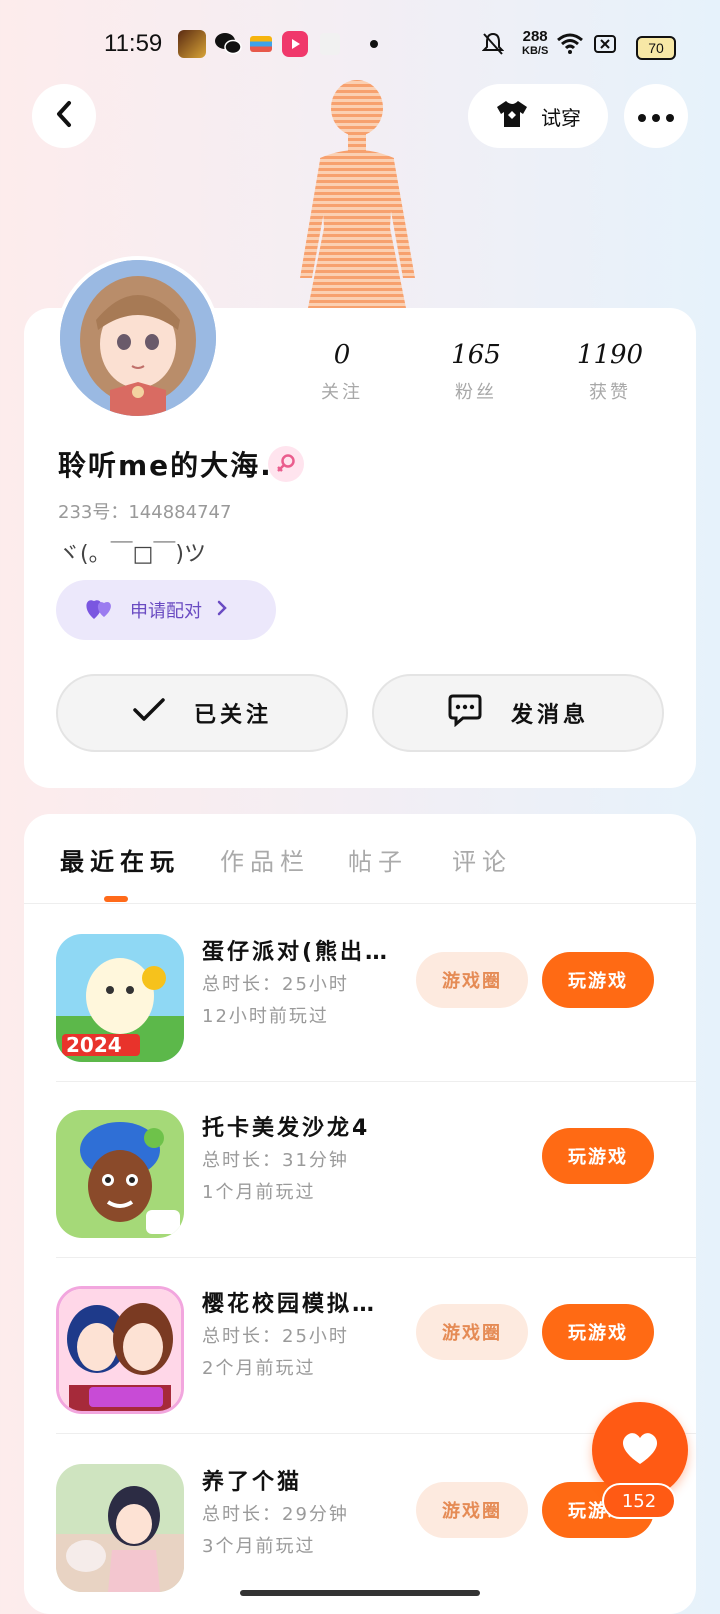  What do you see at coordinates (286, 1128) in the screenshot?
I see `game-title: 托卡美发沙龙4` at bounding box center [286, 1128].